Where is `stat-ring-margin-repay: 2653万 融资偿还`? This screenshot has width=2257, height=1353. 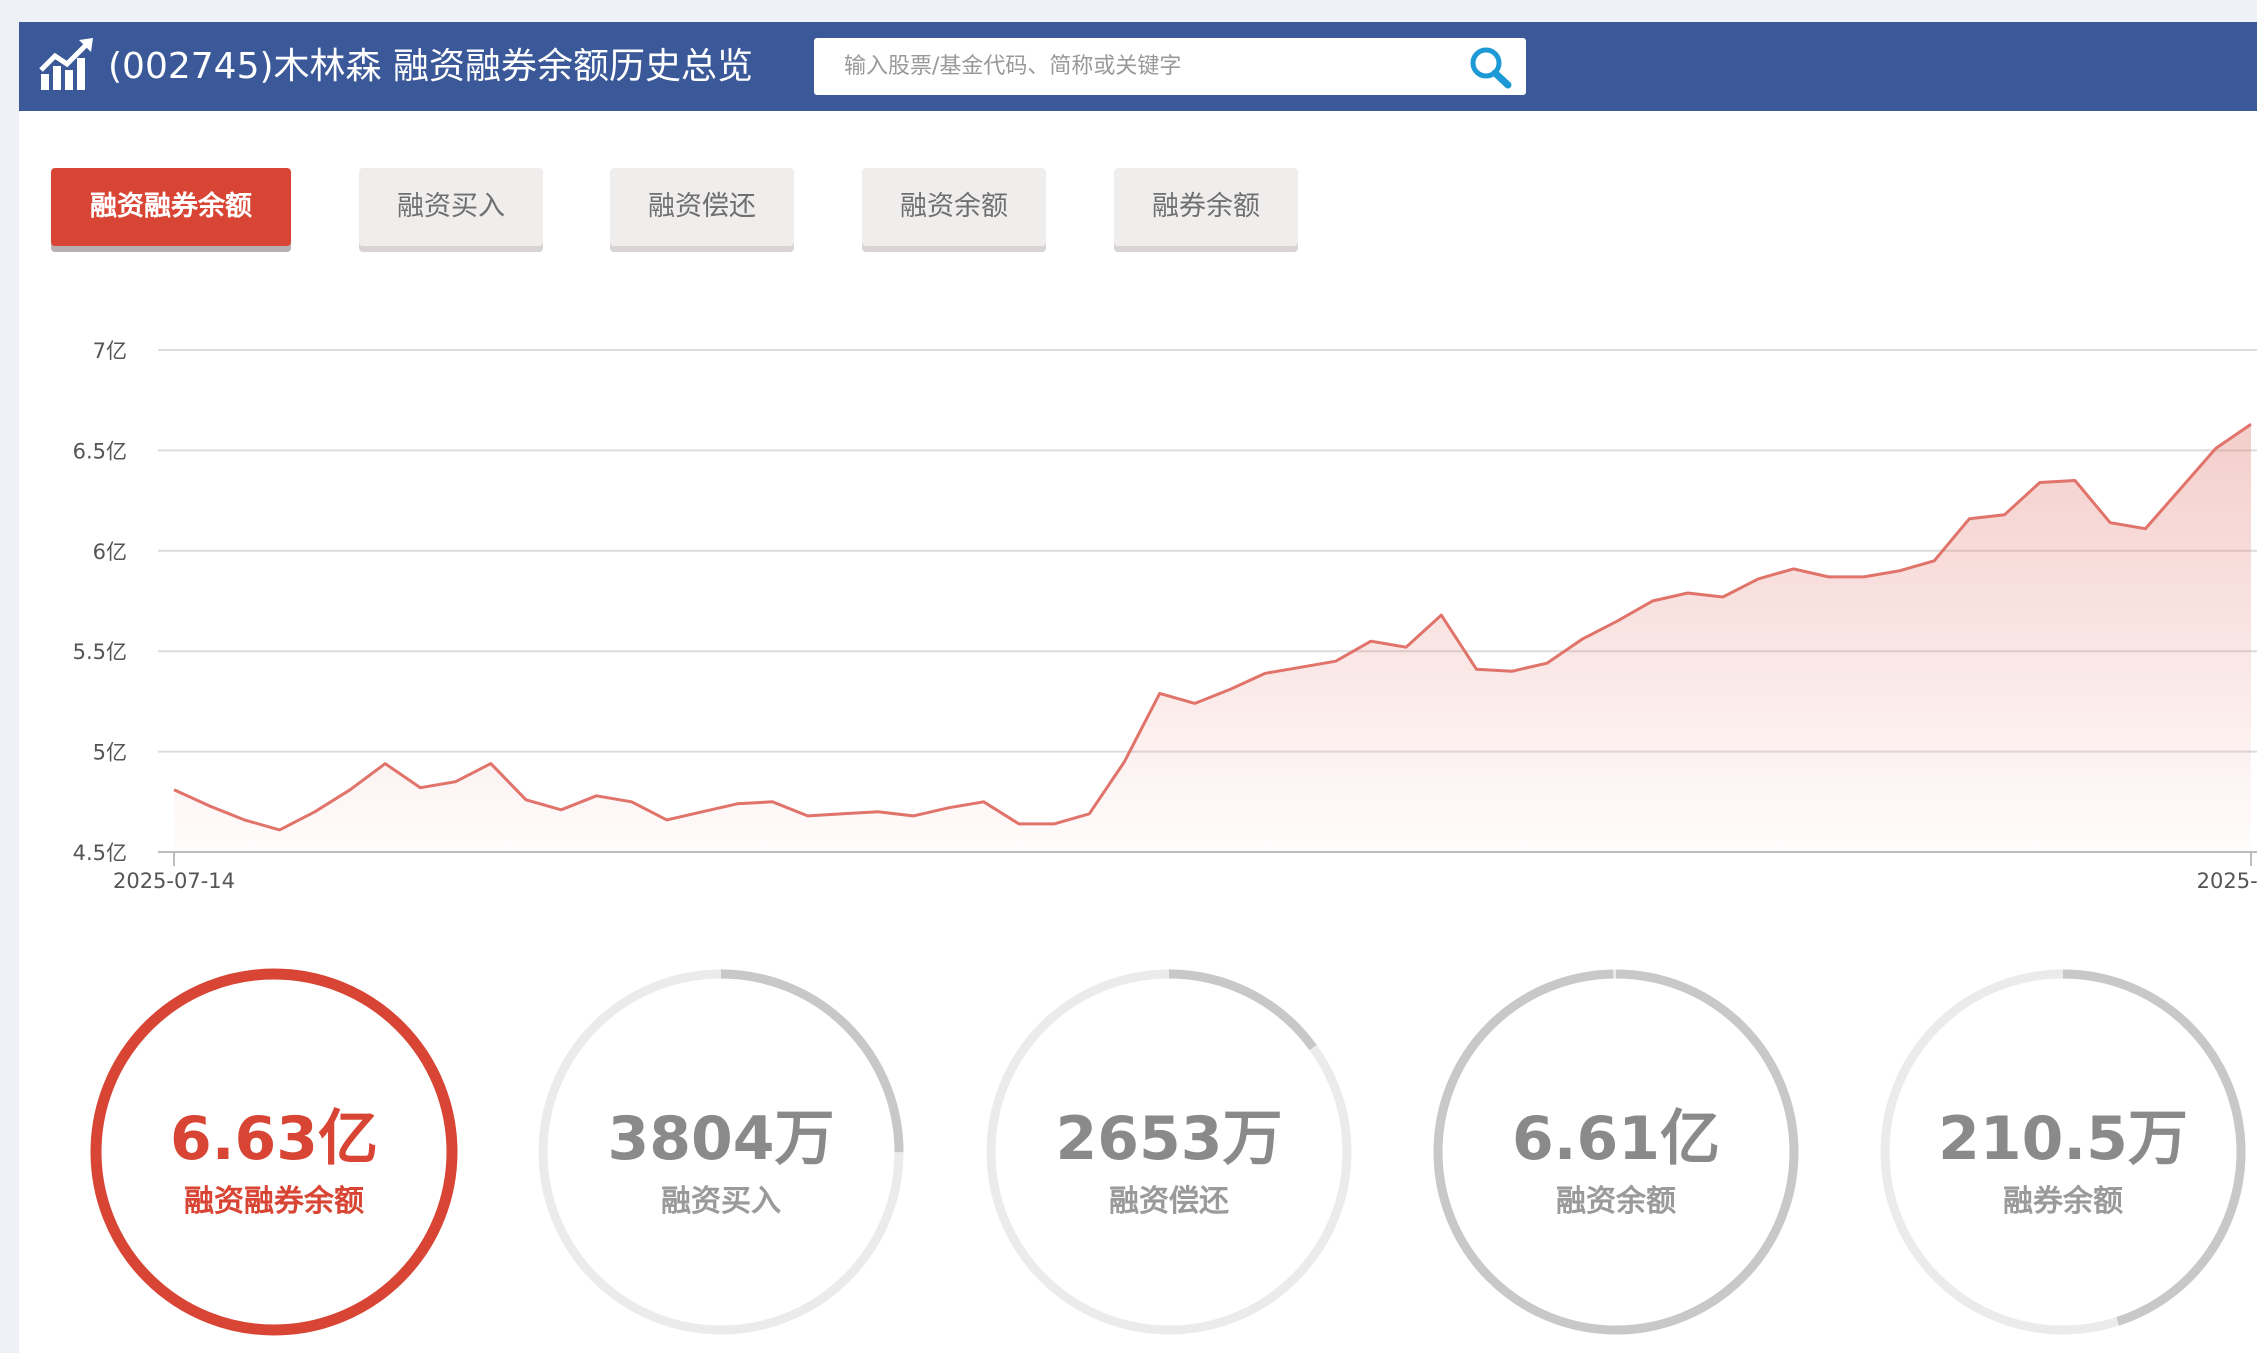 stat-ring-margin-repay: 2653万 融资偿还 is located at coordinates (1169, 1152).